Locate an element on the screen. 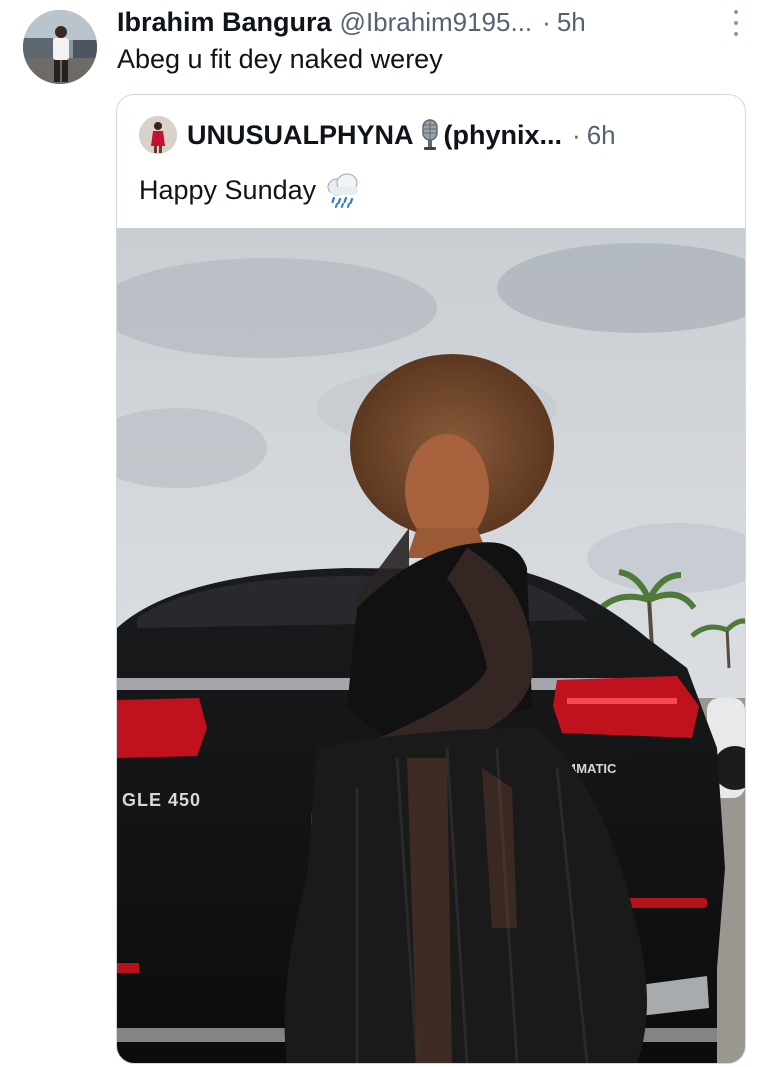 The width and height of the screenshot is (768, 1067). quoted-tweet-text: Happy Sunday is located at coordinates (228, 189).